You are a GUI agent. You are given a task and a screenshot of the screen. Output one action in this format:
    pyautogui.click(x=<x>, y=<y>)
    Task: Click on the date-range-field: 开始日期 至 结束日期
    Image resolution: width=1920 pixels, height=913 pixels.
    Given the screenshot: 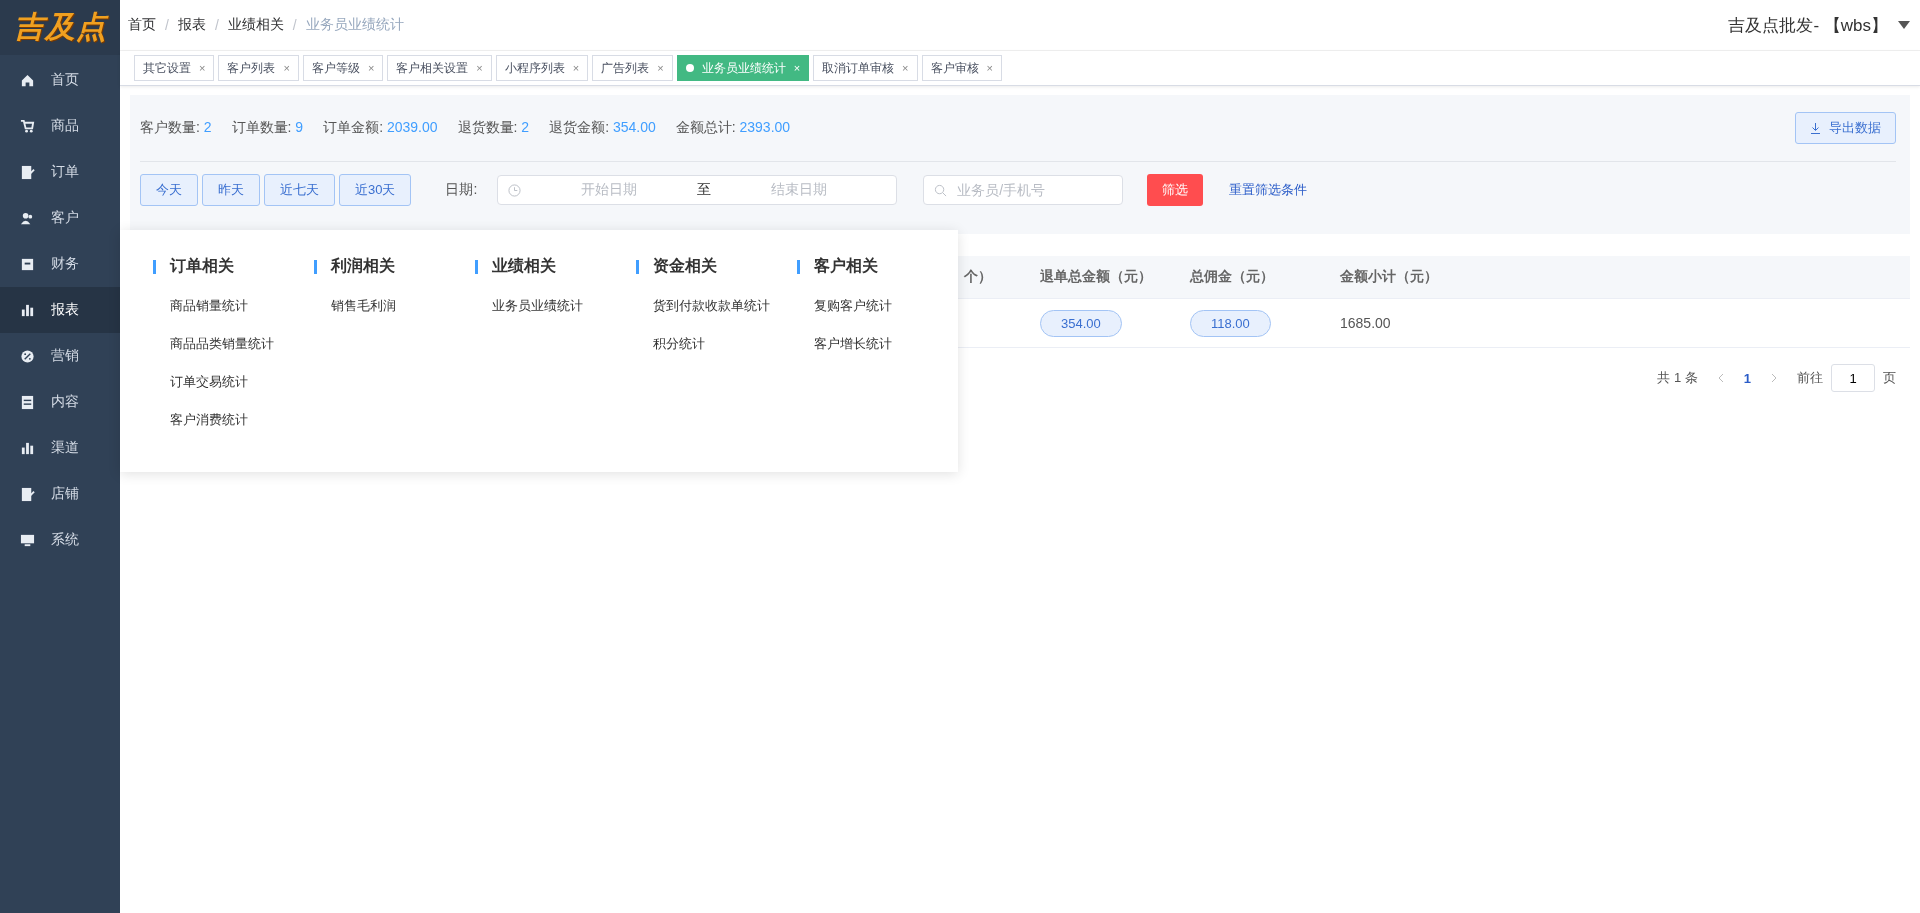 What is the action you would take?
    pyautogui.click(x=697, y=190)
    